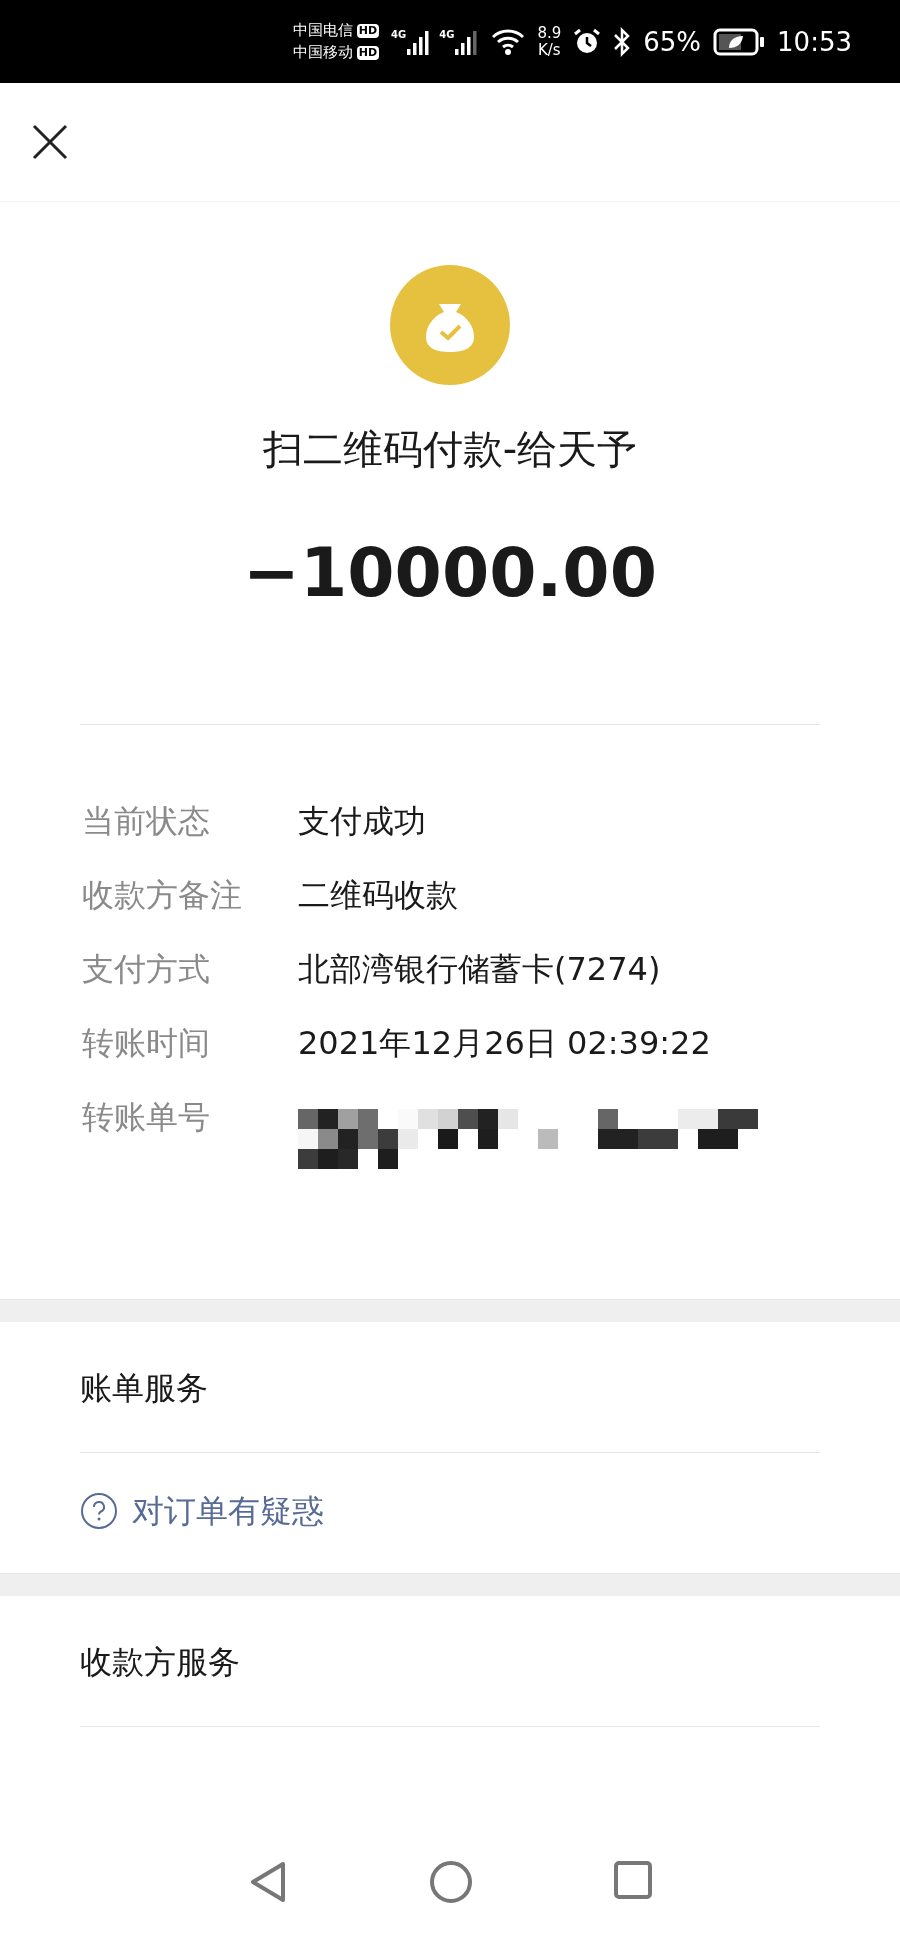 This screenshot has height=1948, width=900. Describe the element at coordinates (739, 41) in the screenshot. I see `battery-icon` at that location.